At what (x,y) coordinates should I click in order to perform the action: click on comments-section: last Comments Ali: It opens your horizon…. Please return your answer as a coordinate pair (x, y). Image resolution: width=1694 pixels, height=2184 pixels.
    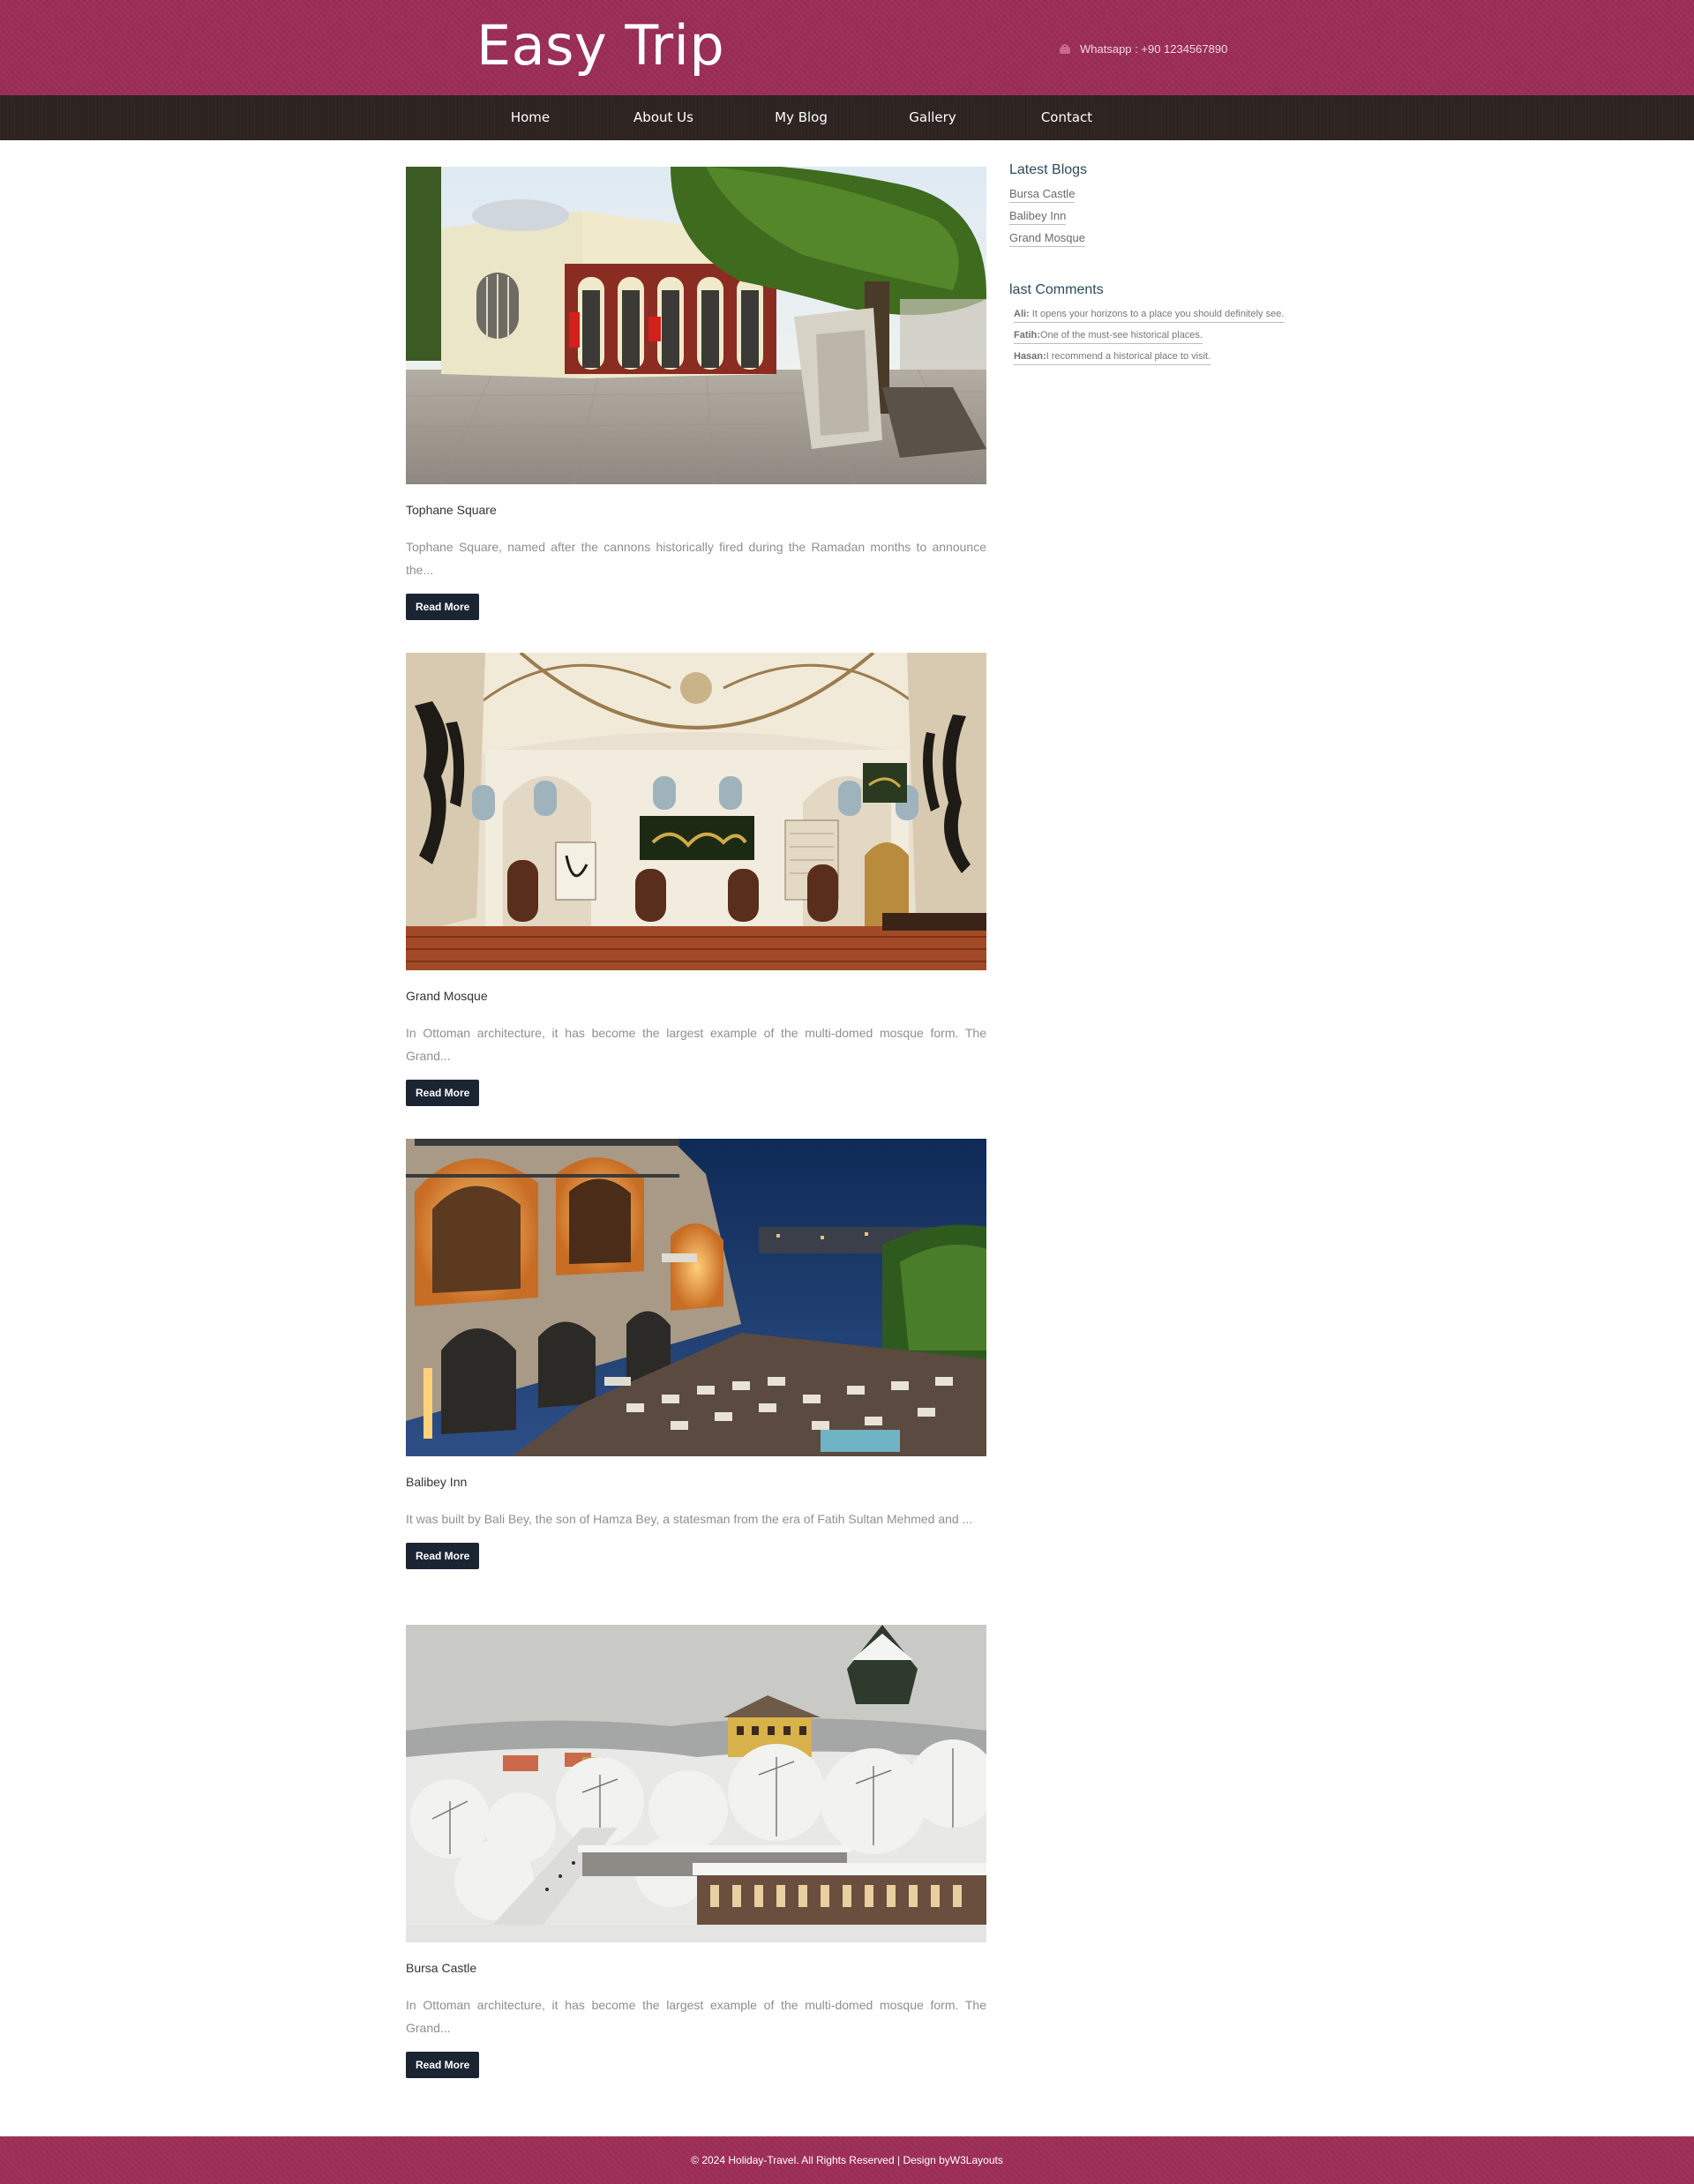
    Looking at the image, I should click on (1147, 323).